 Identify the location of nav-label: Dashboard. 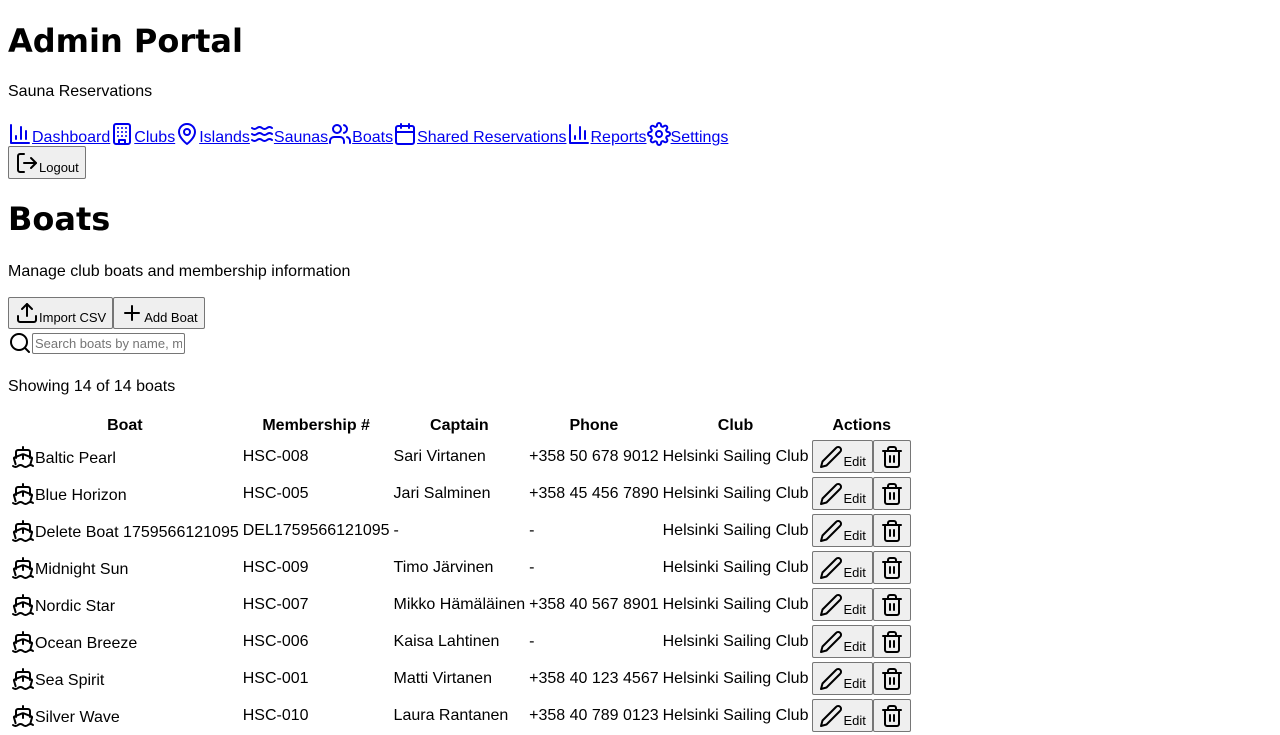
(71, 137).